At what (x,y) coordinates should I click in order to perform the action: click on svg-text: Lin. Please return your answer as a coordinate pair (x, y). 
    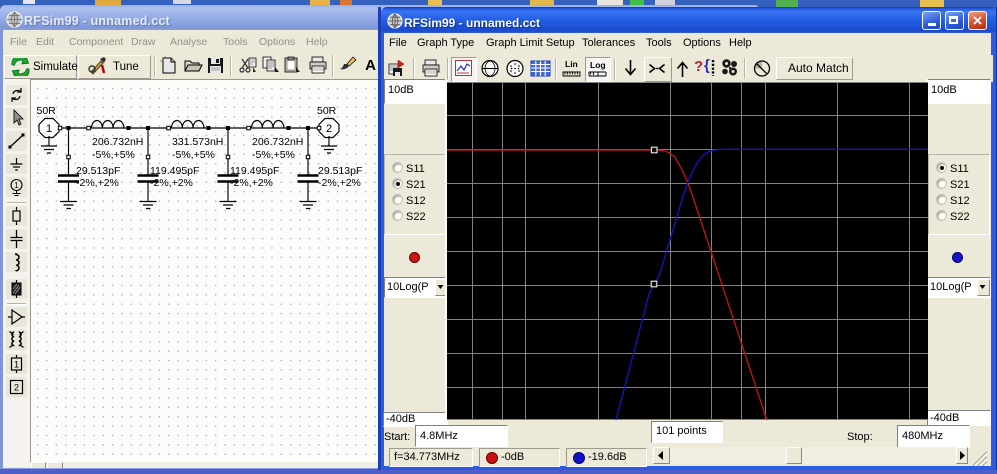
    Looking at the image, I should click on (571, 64).